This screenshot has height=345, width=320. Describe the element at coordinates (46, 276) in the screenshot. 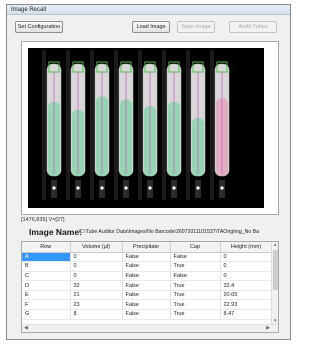

I see `table-cell: C` at that location.